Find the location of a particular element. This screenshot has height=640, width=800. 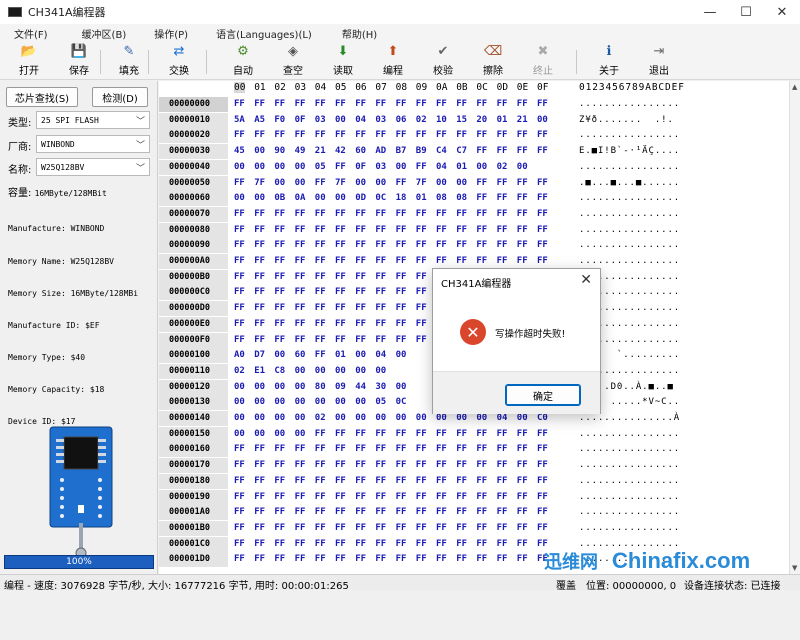

vendor-select: WINBOND ﹀ is located at coordinates (93, 144).